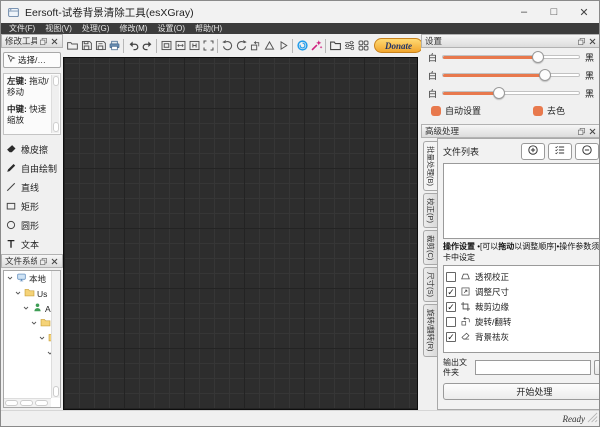  I want to click on undo-icon, so click(133, 45).